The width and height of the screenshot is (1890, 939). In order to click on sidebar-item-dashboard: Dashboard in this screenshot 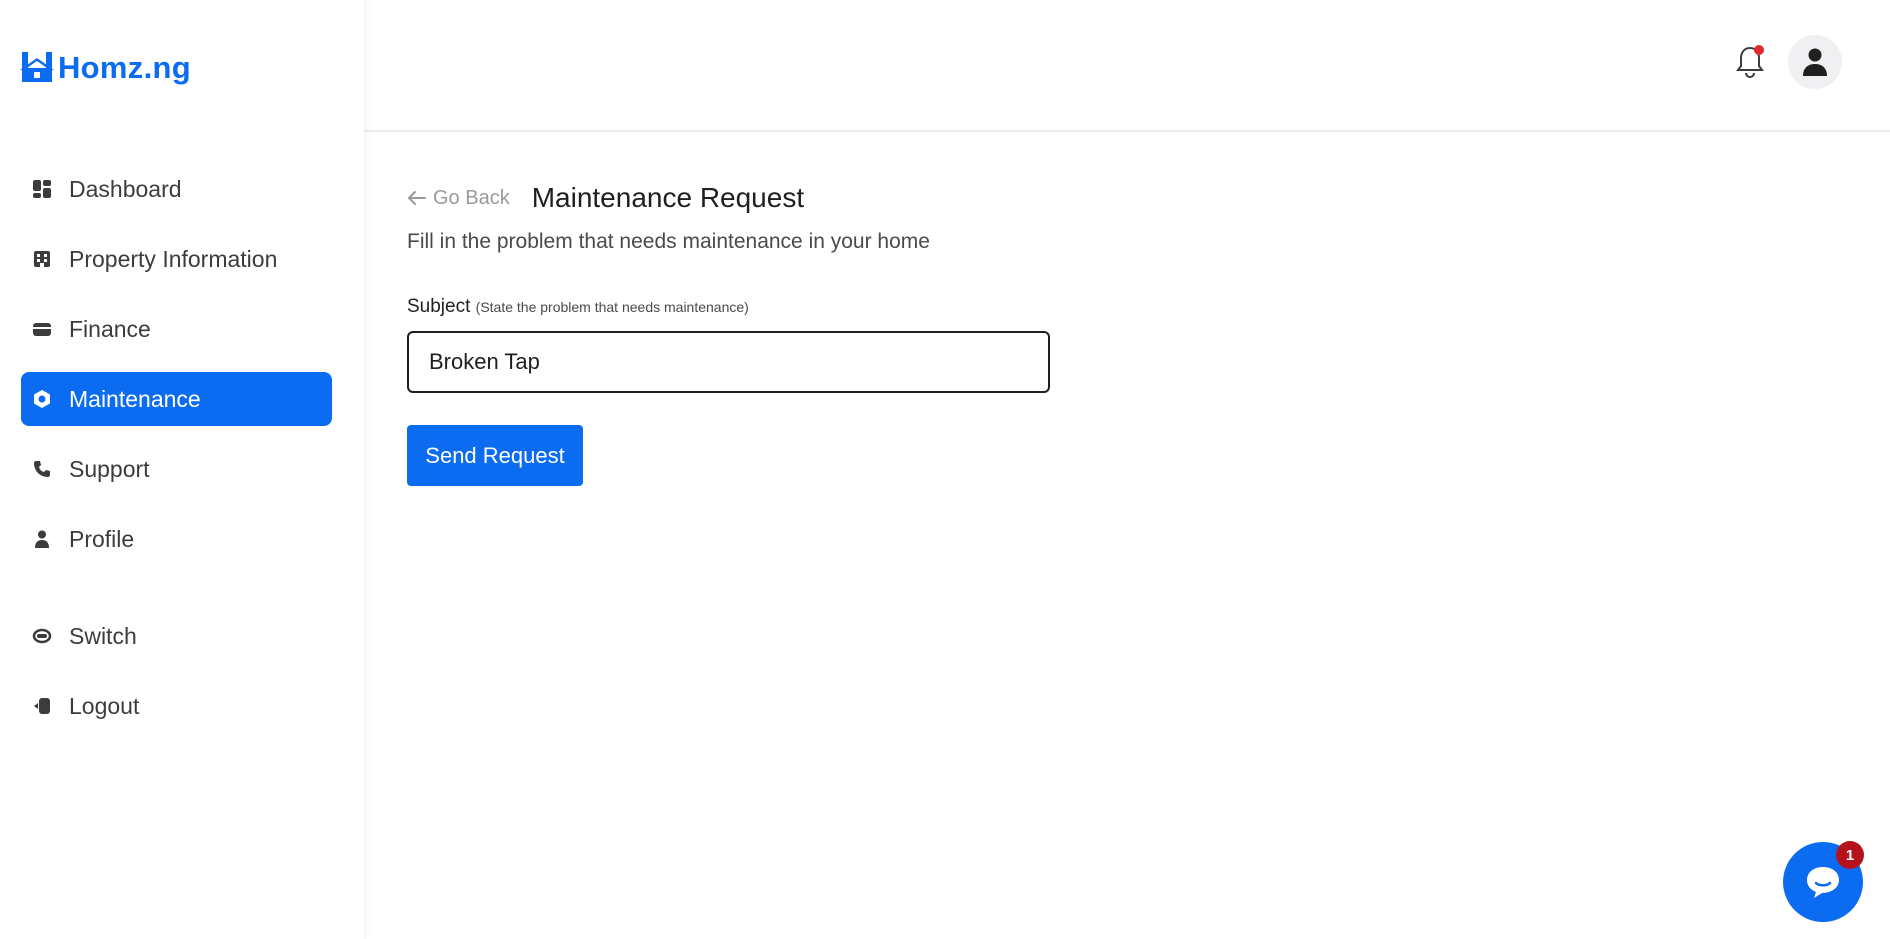, I will do `click(176, 189)`.